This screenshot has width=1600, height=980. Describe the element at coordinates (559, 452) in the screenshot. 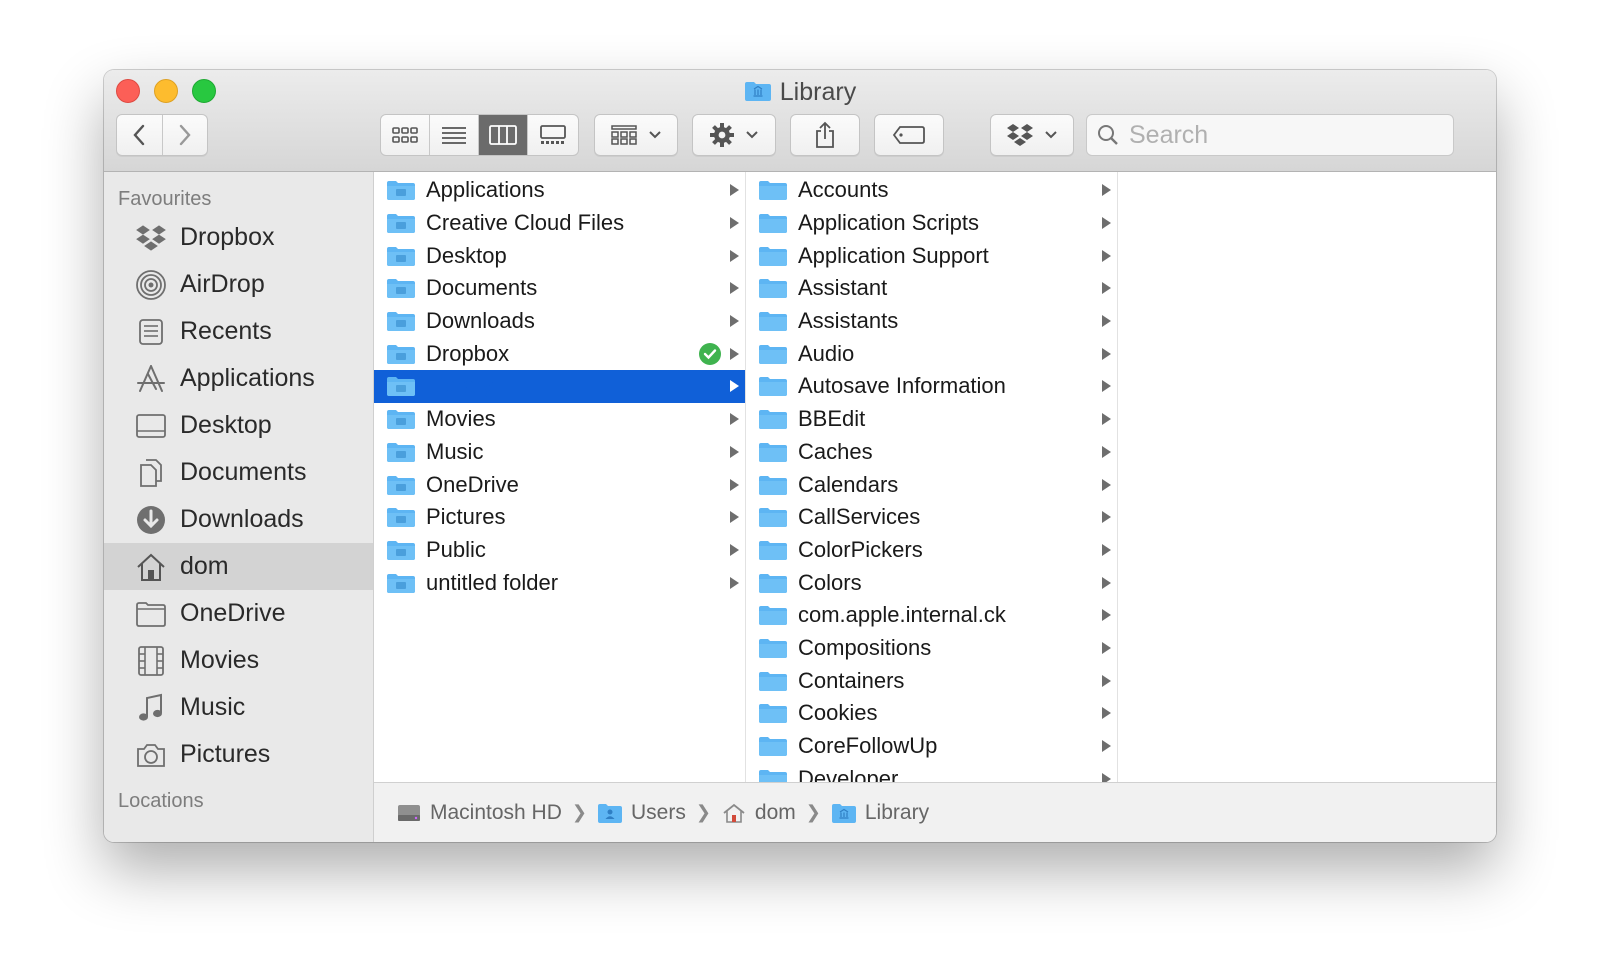

I see `folder-row: Music` at that location.